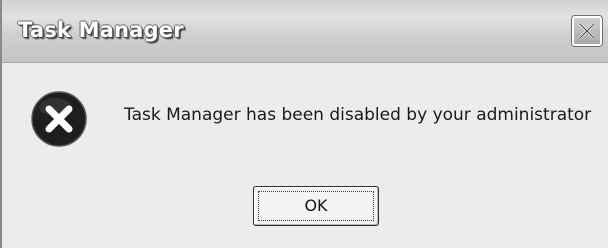  I want to click on close-button, so click(587, 31).